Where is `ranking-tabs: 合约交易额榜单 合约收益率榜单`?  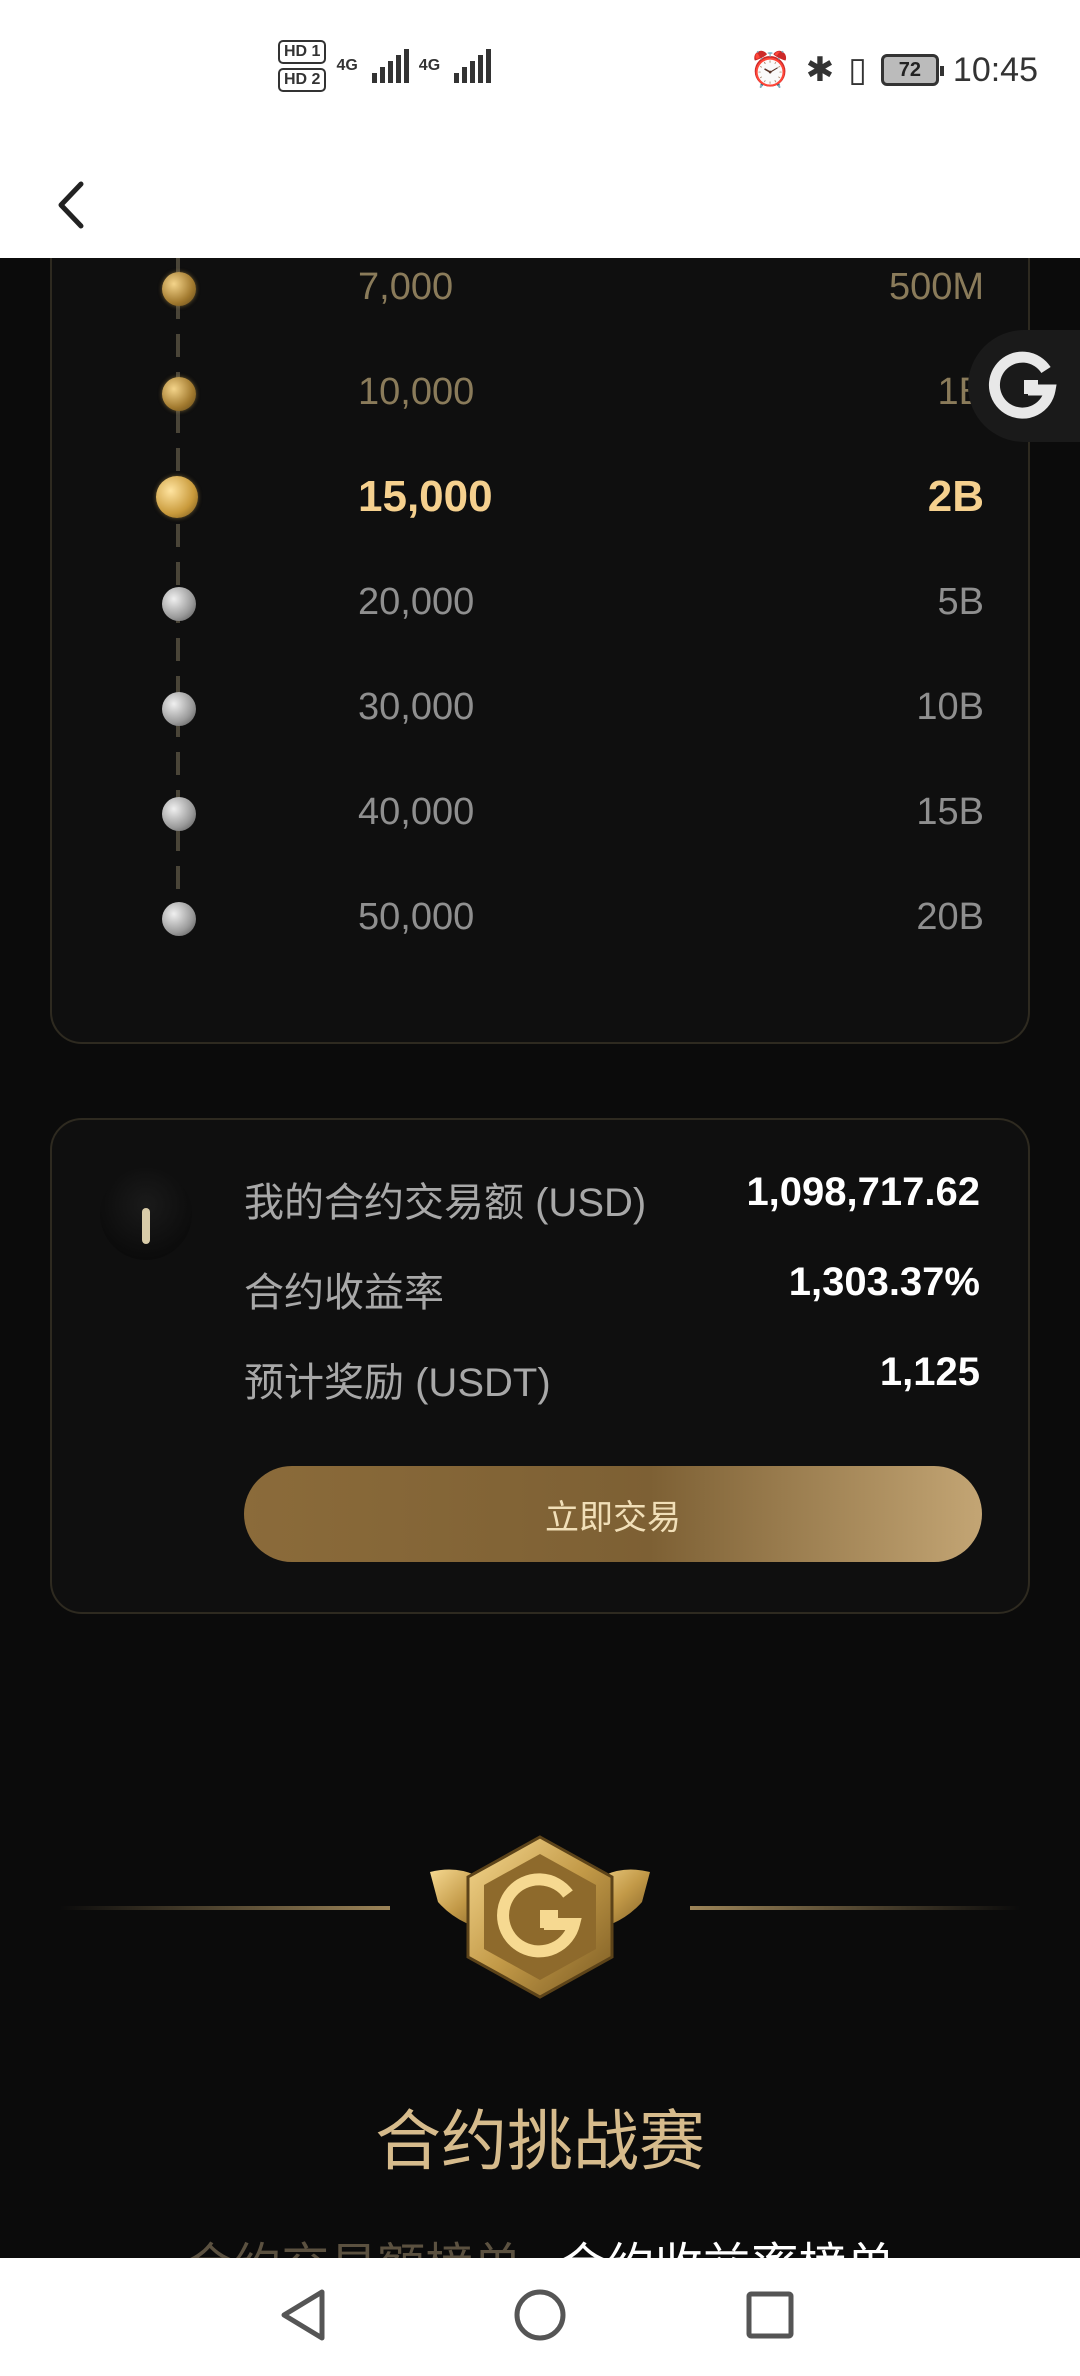 ranking-tabs: 合约交易额榜单 合约收益率榜单 is located at coordinates (540, 2242).